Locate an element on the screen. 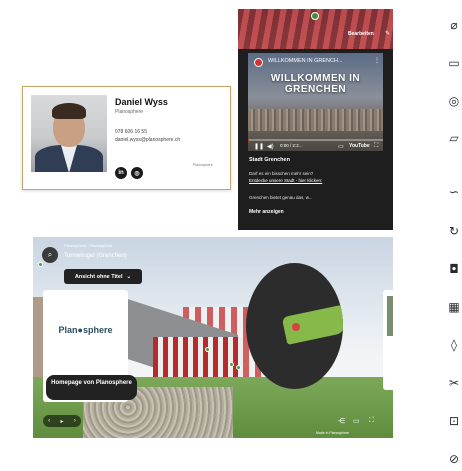 The width and height of the screenshot is (462, 471). play-icon: ▸ is located at coordinates (61, 421).